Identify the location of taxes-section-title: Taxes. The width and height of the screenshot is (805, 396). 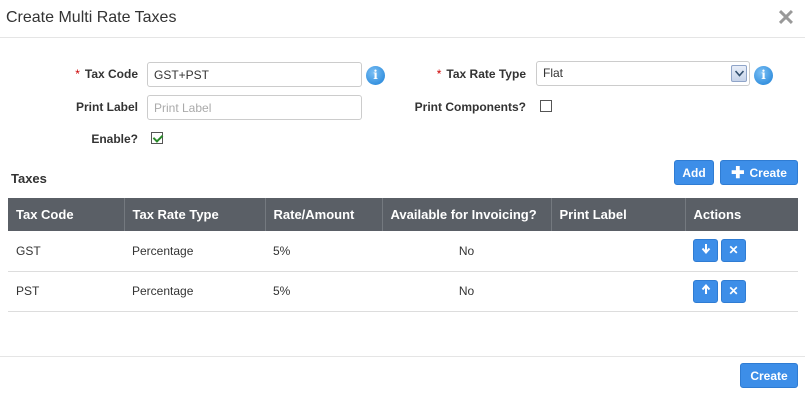
(29, 178).